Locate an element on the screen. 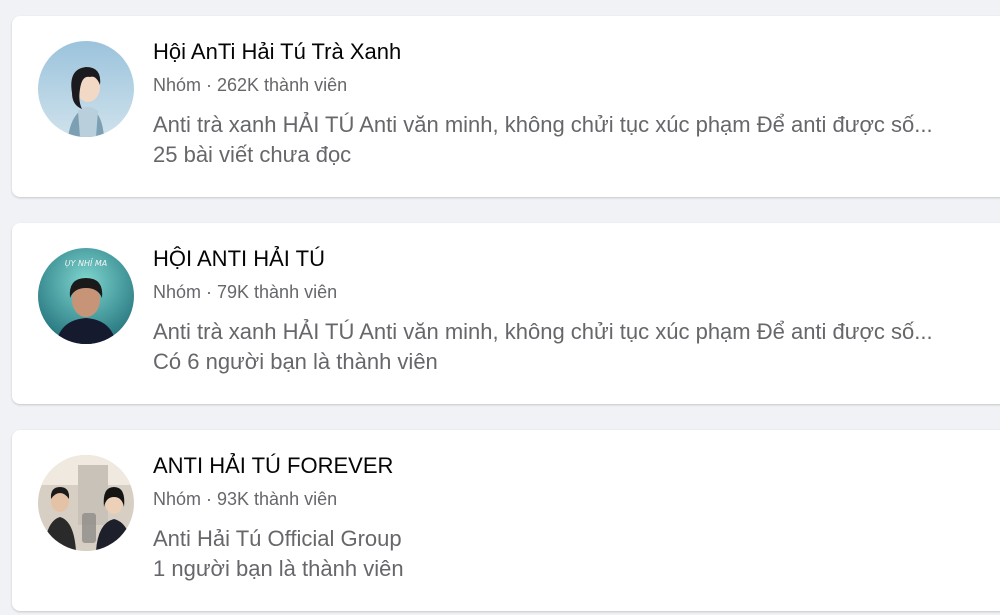  group-meta: Nhóm · 79K thành viên is located at coordinates (245, 292).